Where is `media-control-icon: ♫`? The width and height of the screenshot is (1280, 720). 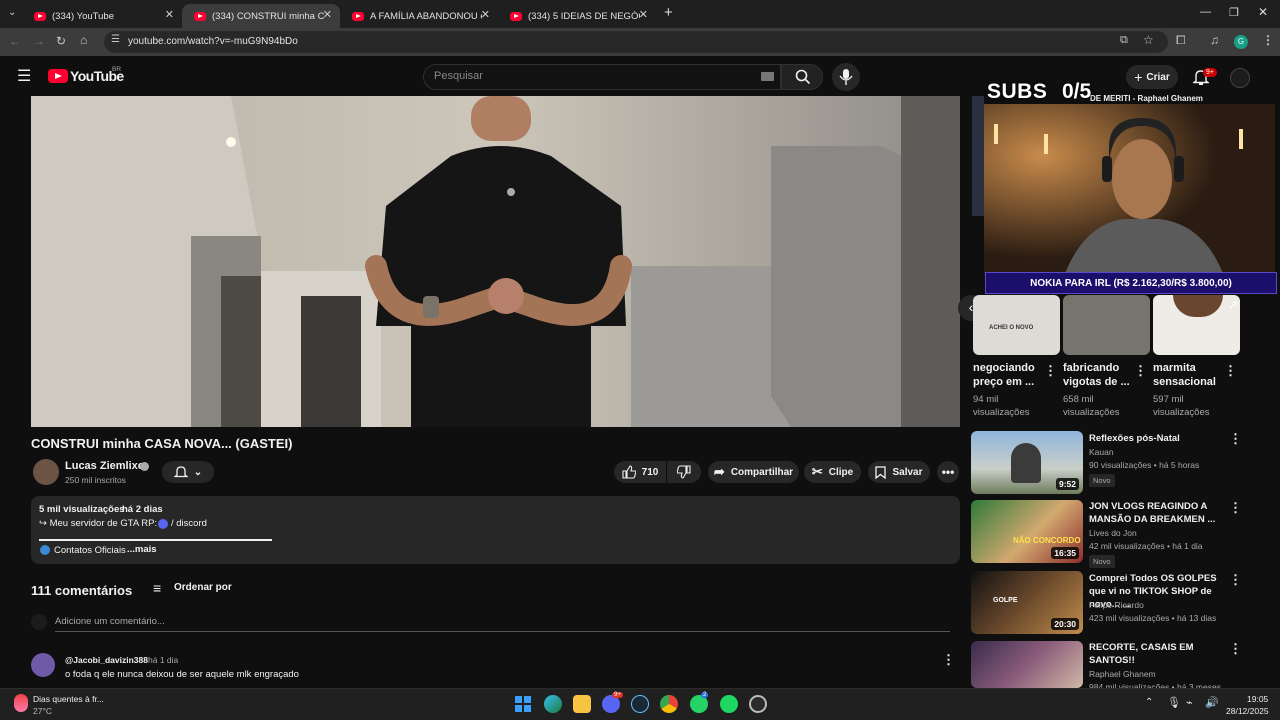
media-control-icon: ♫ is located at coordinates (1214, 40).